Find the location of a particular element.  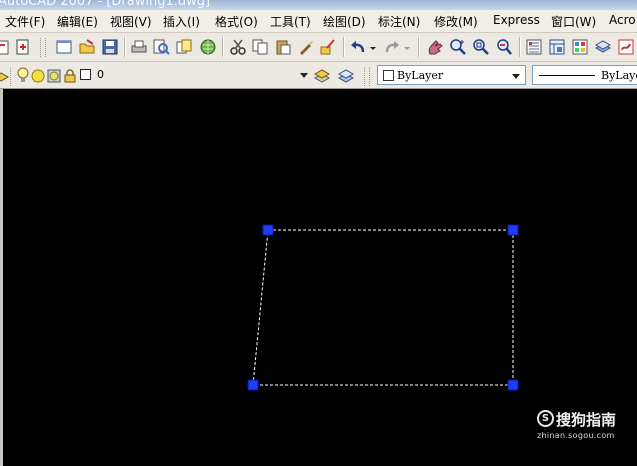

tool-palettes-icon is located at coordinates (580, 47).